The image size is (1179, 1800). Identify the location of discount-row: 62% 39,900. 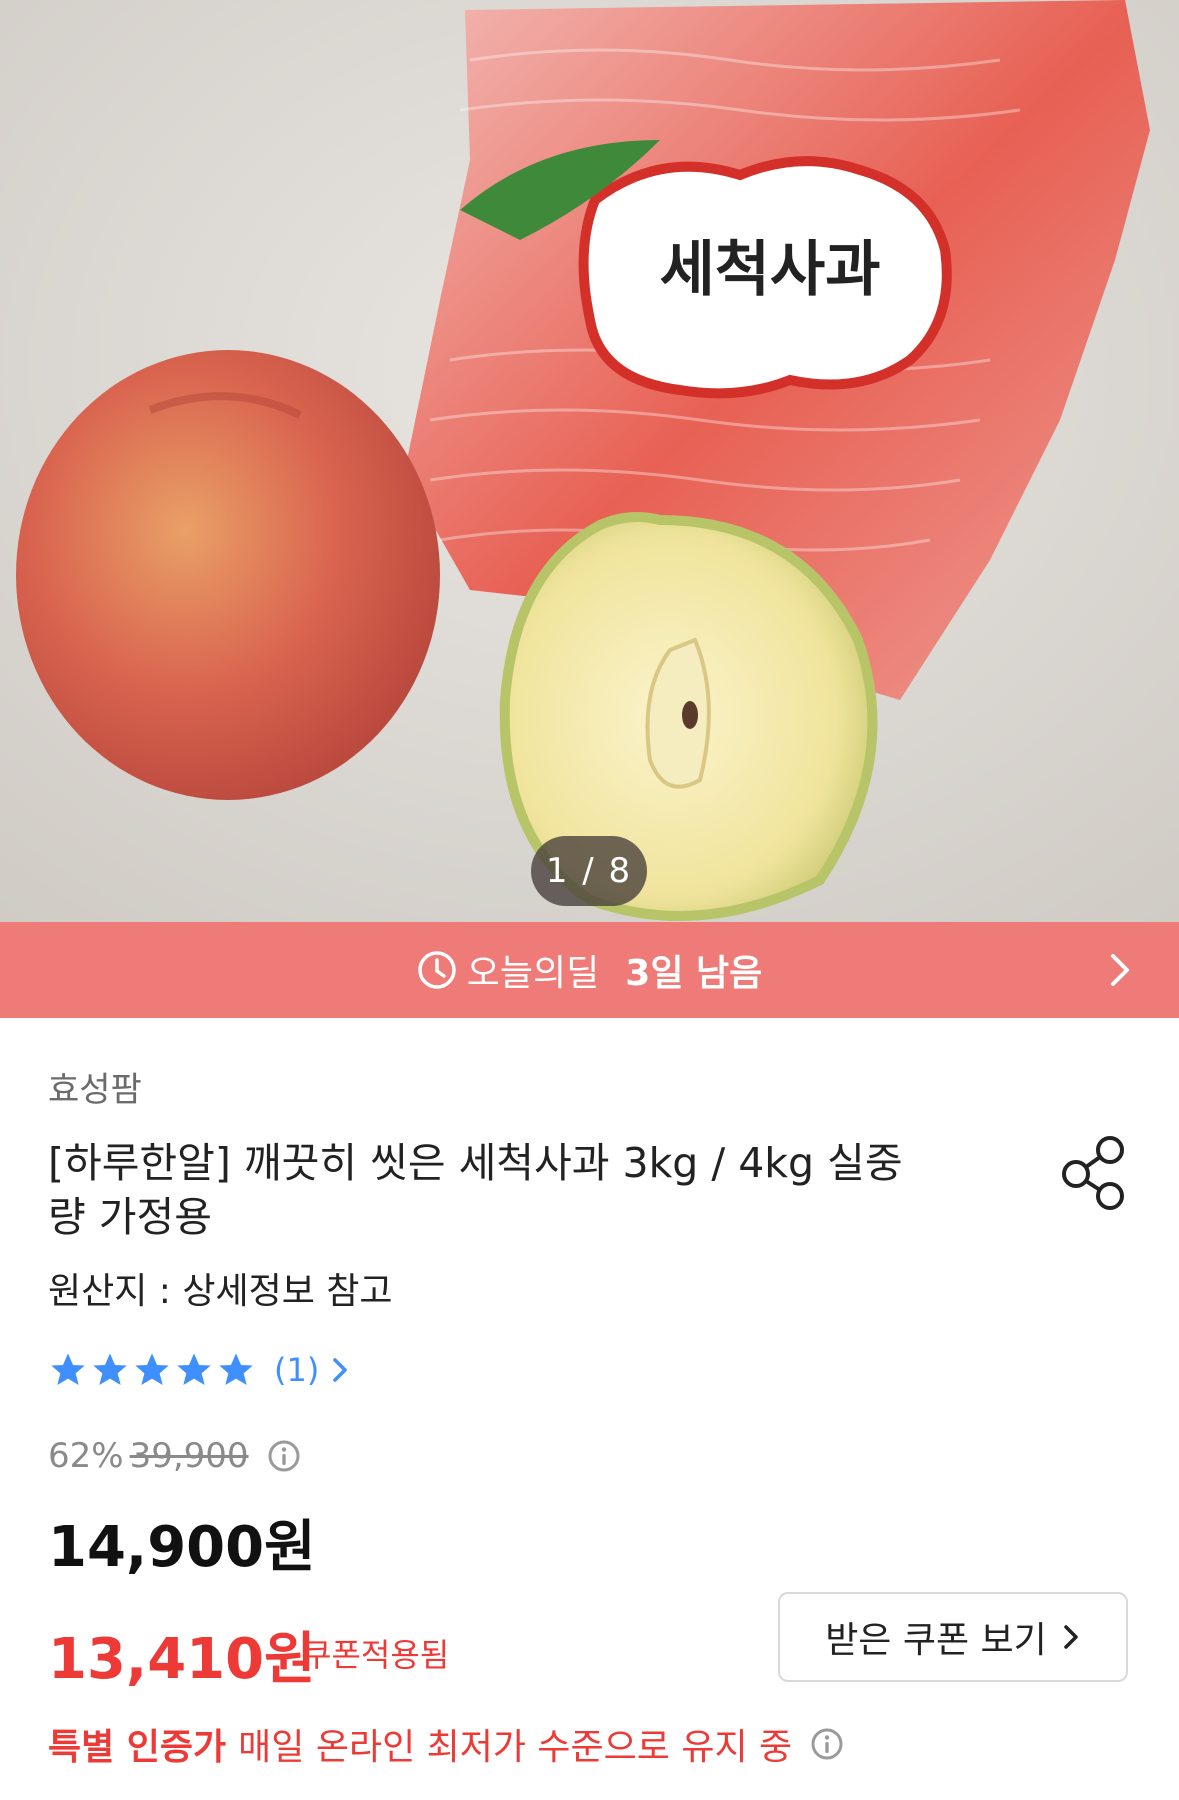
(174, 1456).